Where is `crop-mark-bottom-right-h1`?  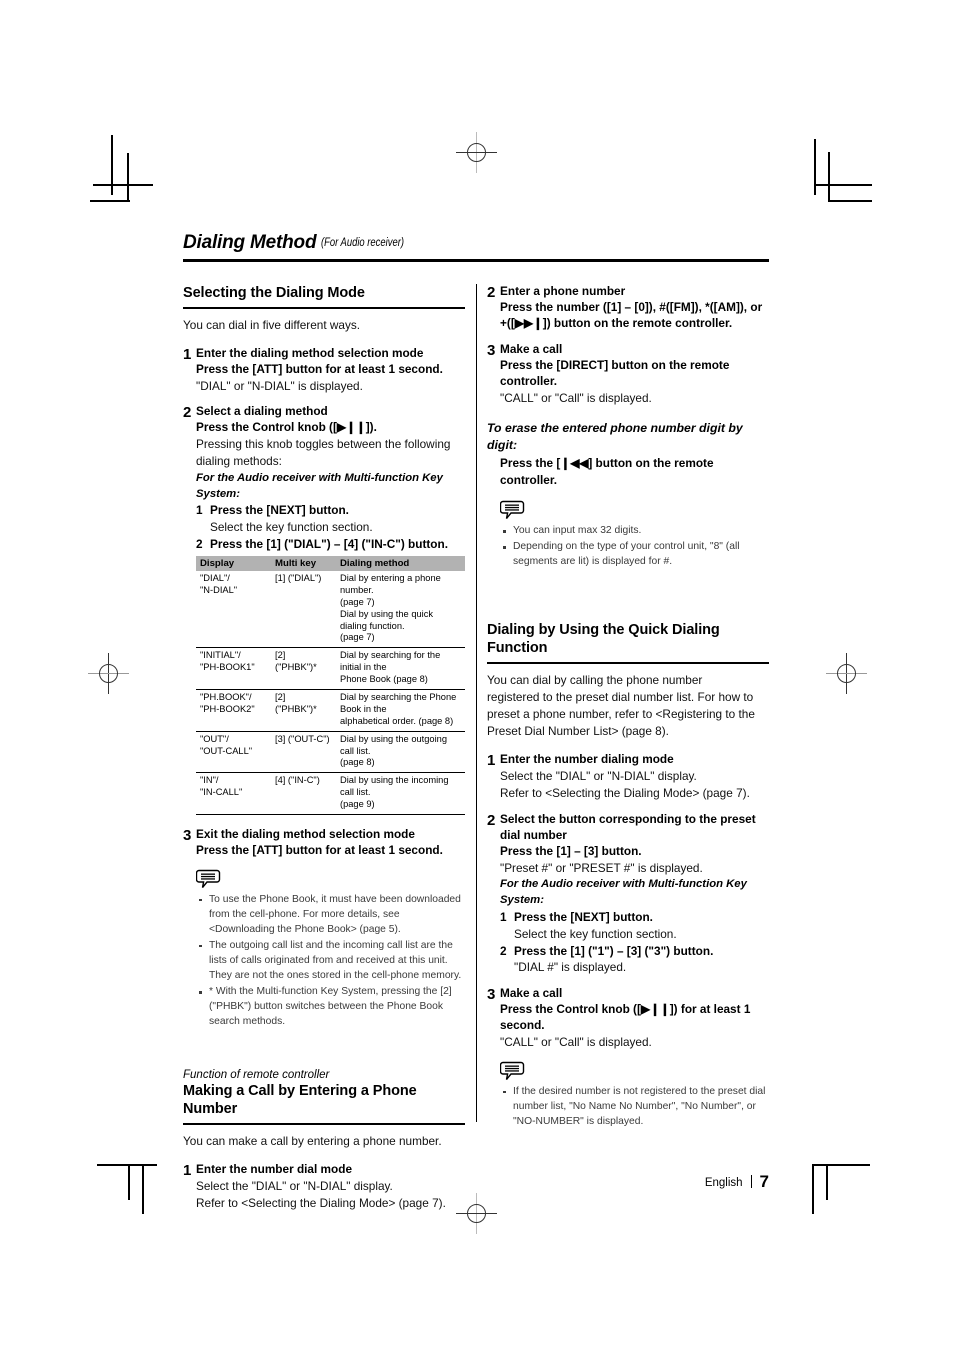 crop-mark-bottom-right-h1 is located at coordinates (841, 1165).